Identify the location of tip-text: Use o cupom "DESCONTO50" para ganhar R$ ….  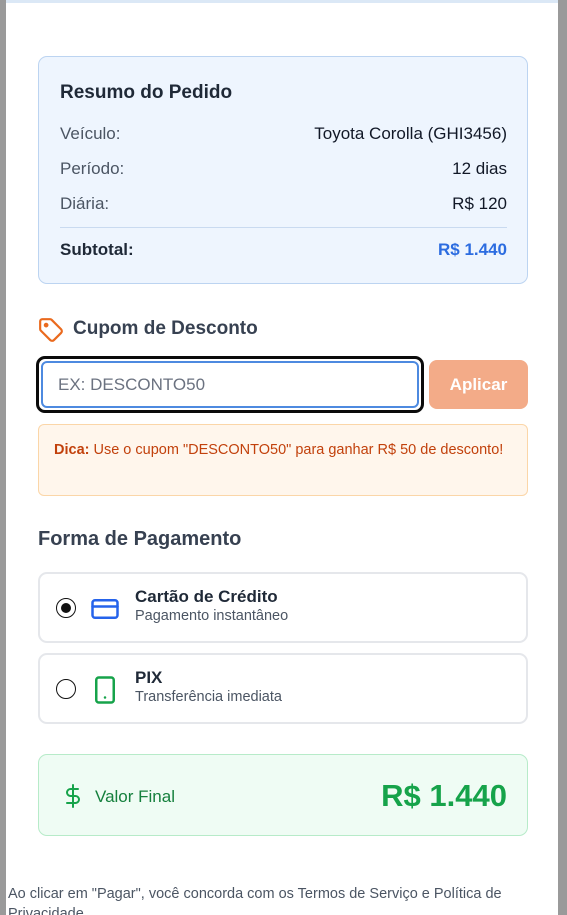
(296, 450).